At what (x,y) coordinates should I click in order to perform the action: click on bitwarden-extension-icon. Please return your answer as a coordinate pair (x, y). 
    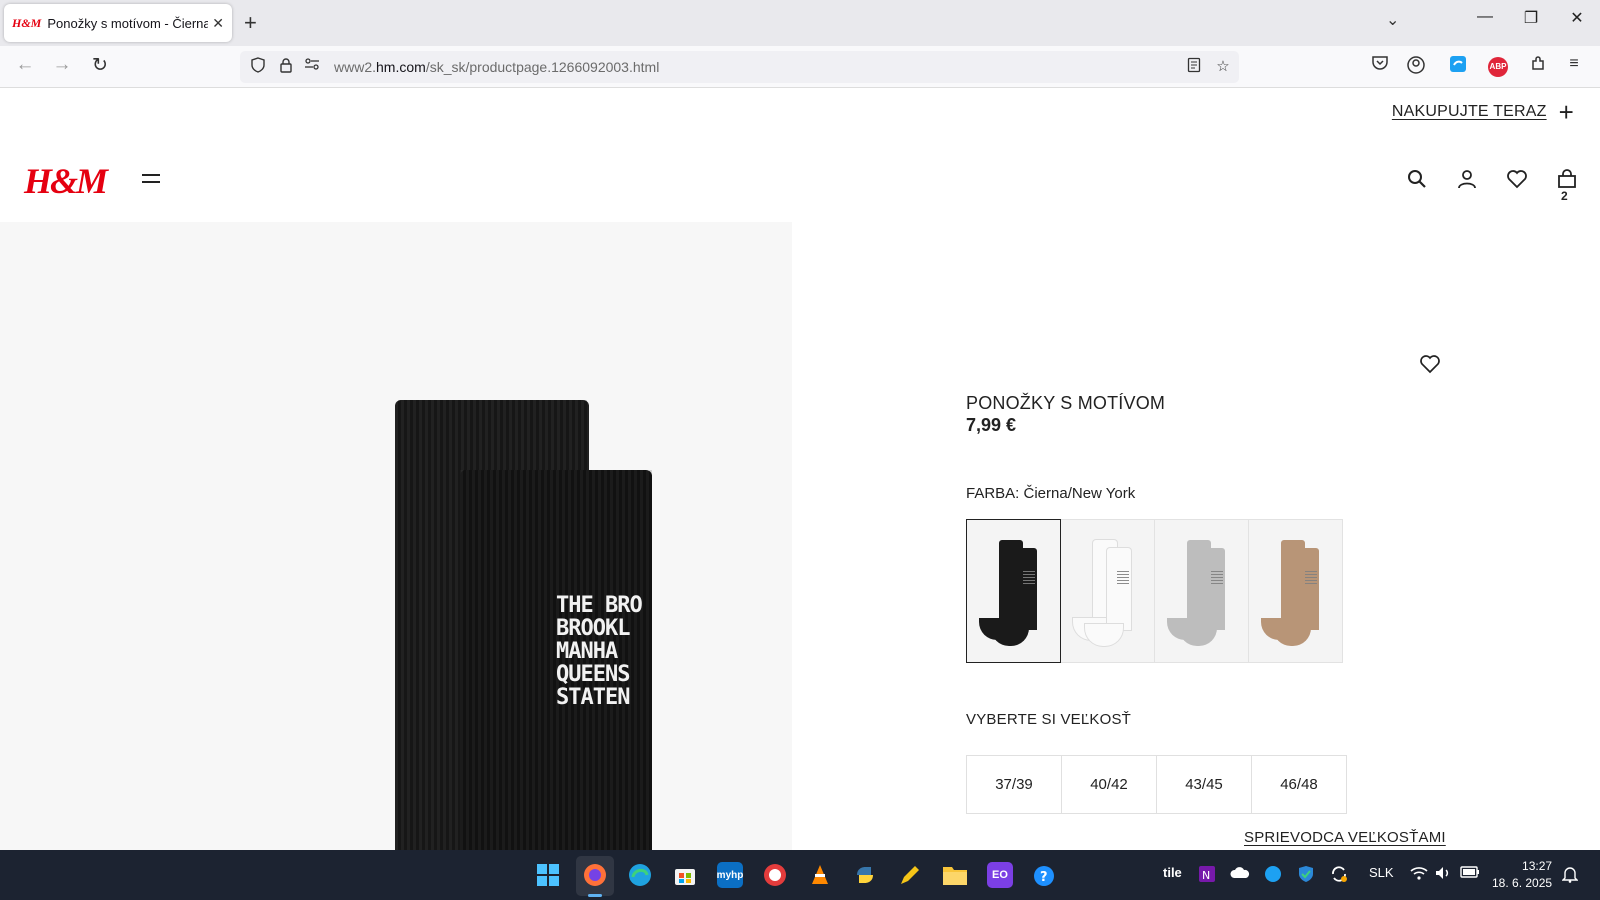
    Looking at the image, I should click on (1458, 67).